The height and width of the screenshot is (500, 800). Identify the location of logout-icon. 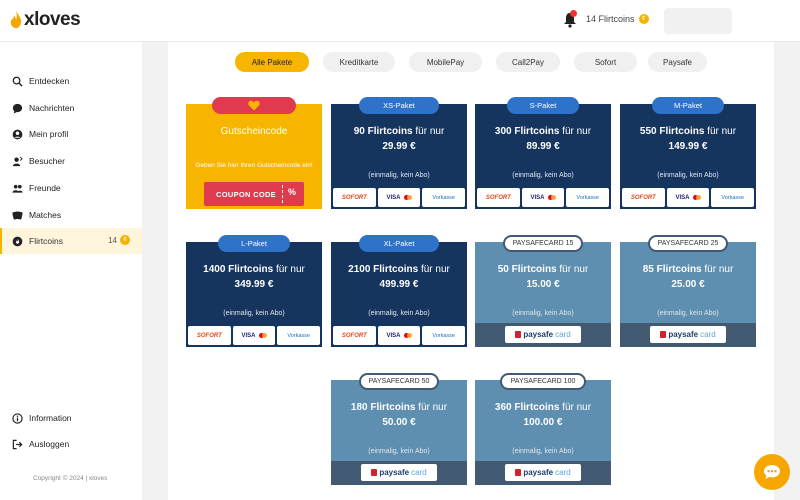
(17, 444).